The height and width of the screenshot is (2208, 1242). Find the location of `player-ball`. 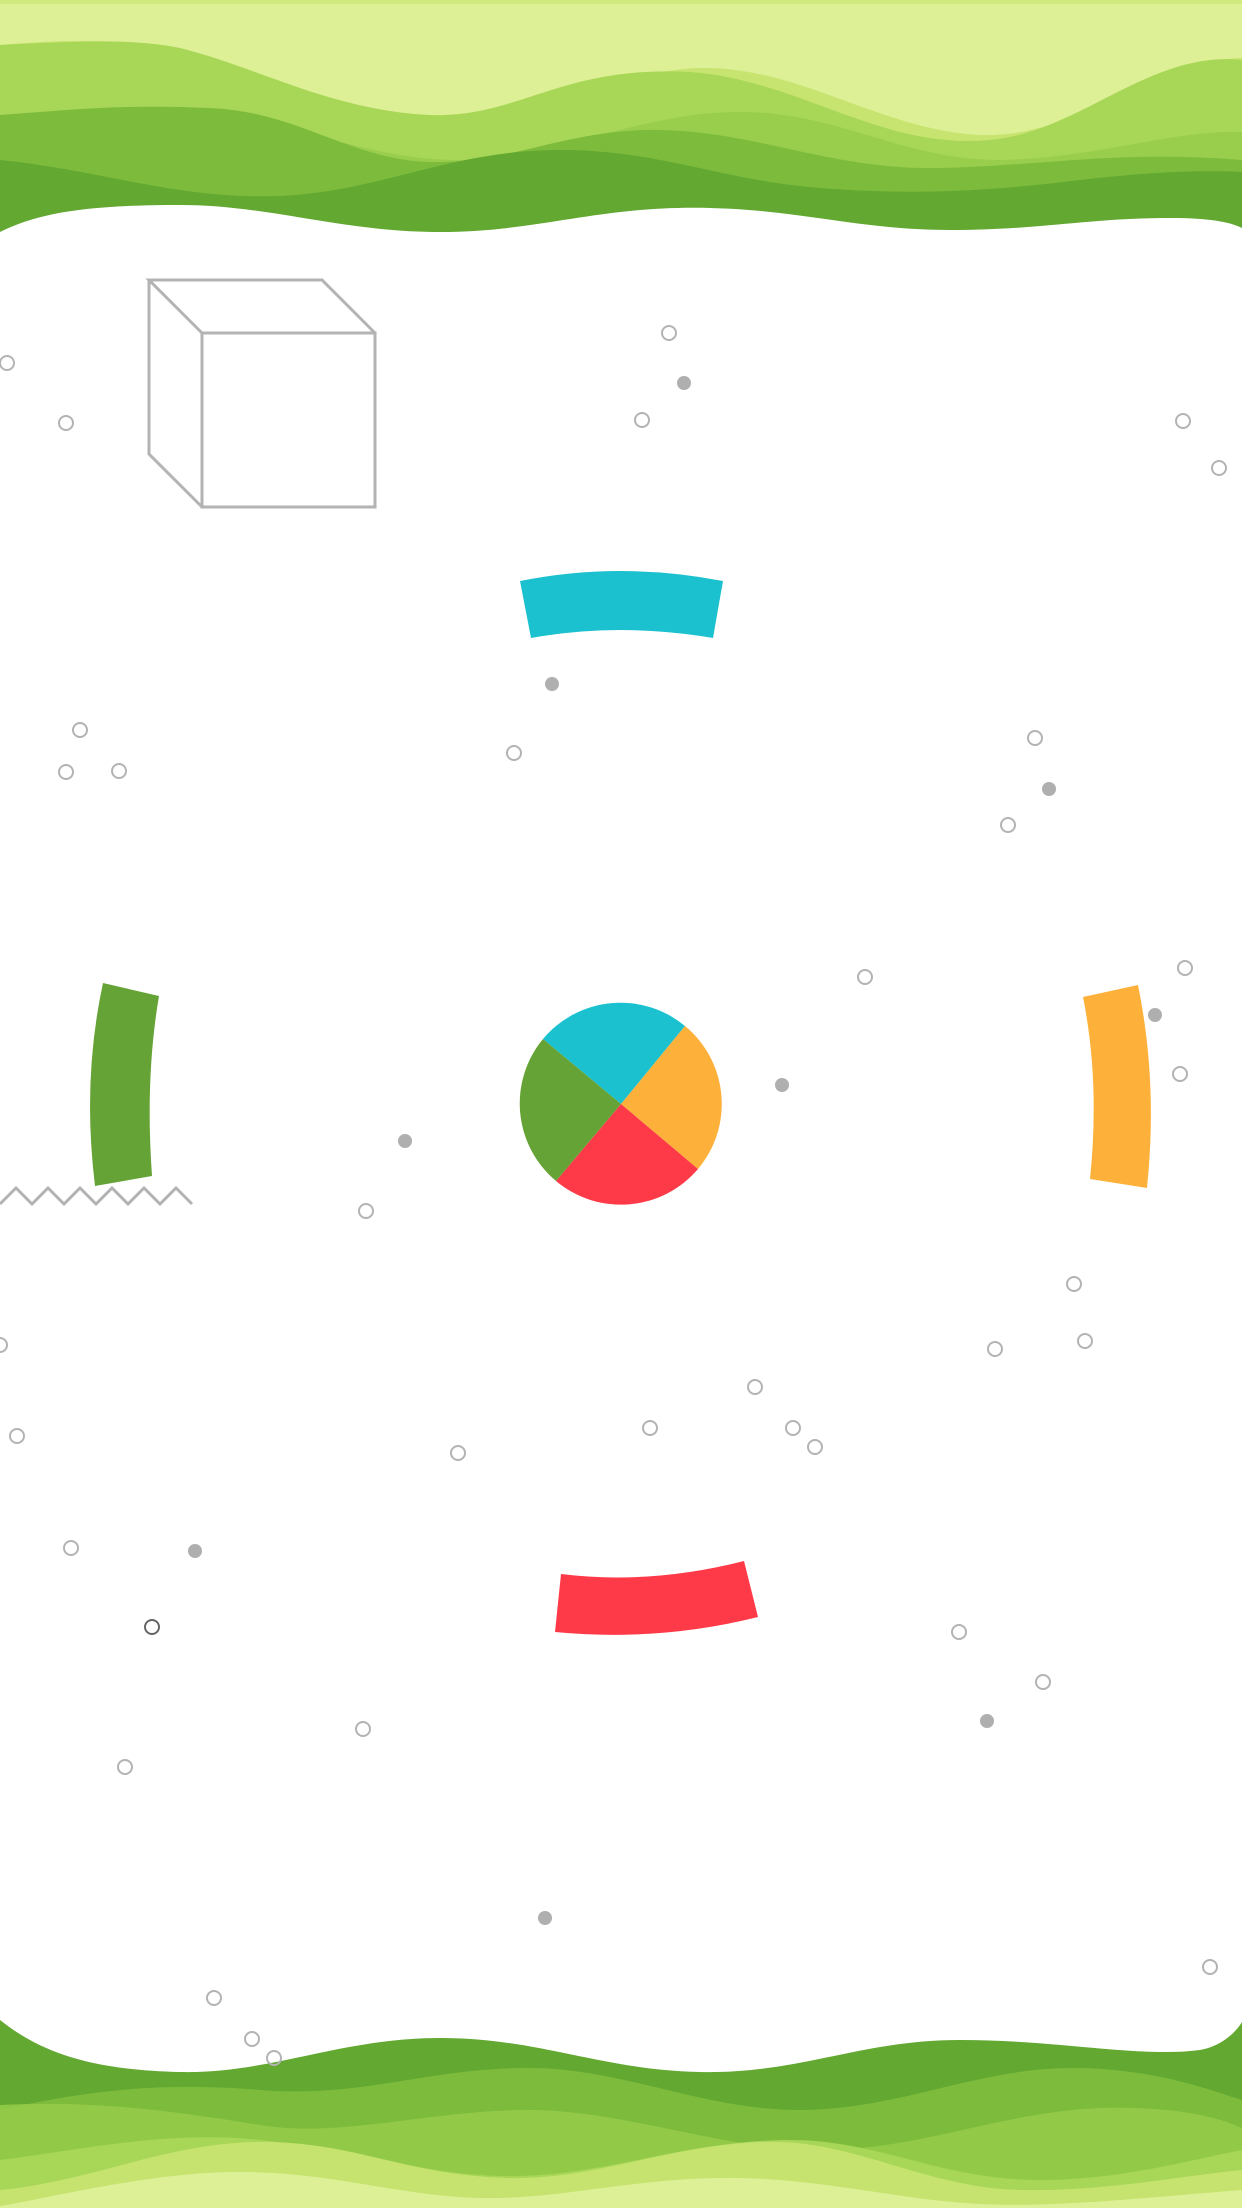

player-ball is located at coordinates (620, 1103).